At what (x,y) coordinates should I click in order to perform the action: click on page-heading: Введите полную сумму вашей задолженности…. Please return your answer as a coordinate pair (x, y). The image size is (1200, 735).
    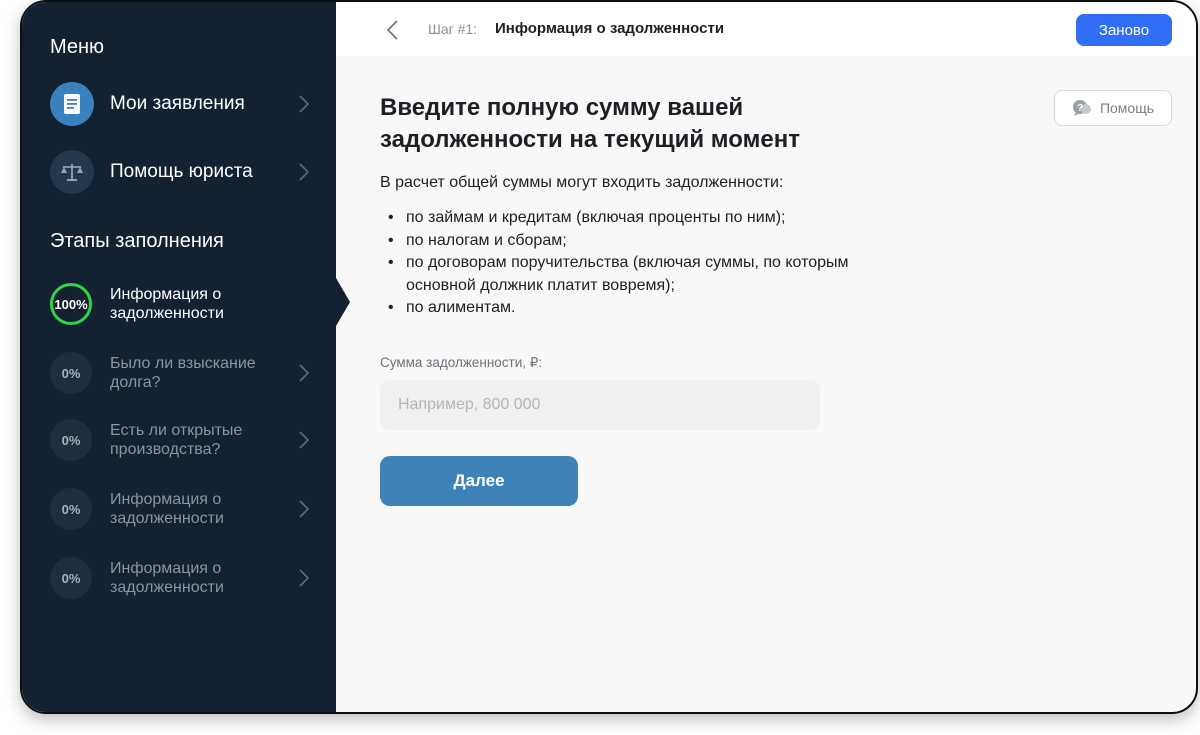
    Looking at the image, I should click on (590, 123).